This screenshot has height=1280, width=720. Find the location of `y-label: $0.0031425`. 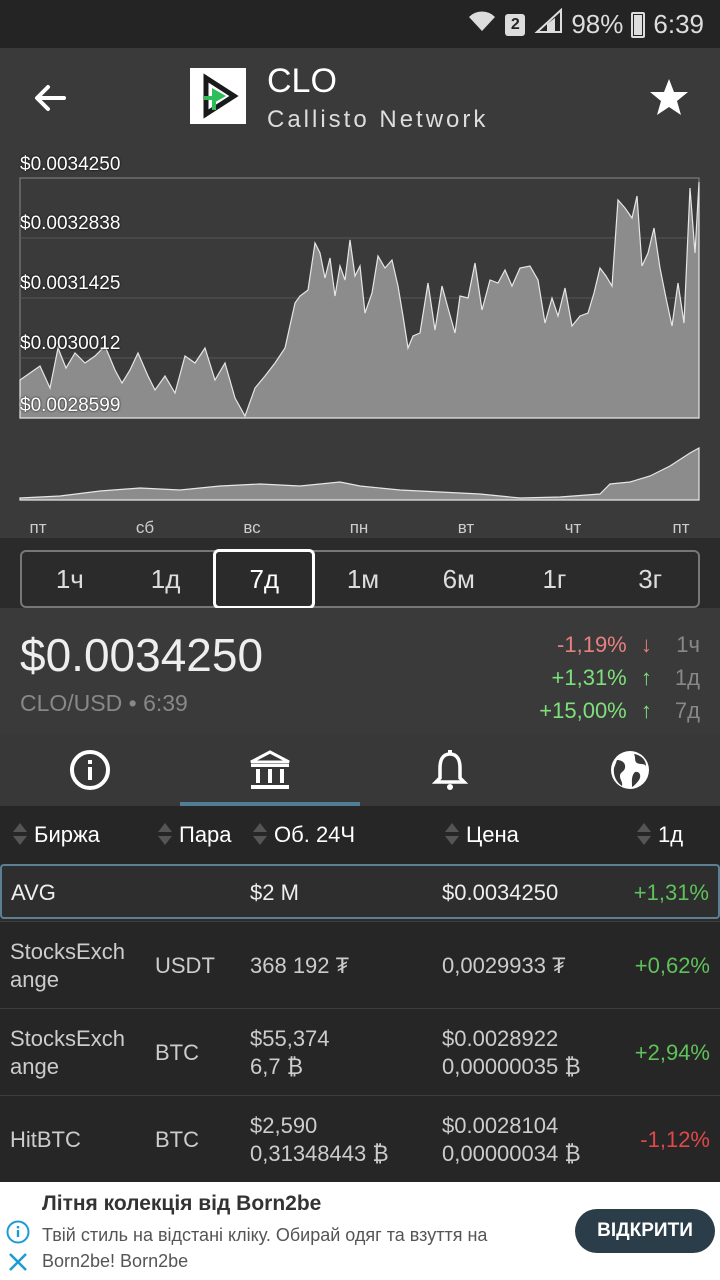

y-label: $0.0031425 is located at coordinates (70, 283).